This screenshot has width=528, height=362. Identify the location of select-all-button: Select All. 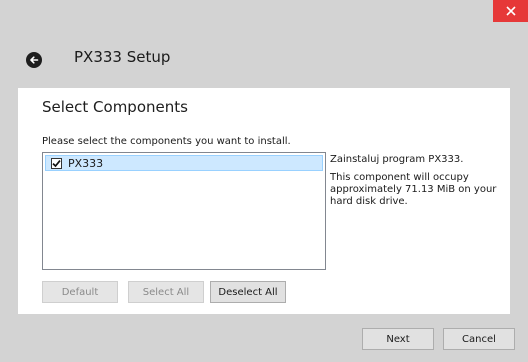
(166, 292).